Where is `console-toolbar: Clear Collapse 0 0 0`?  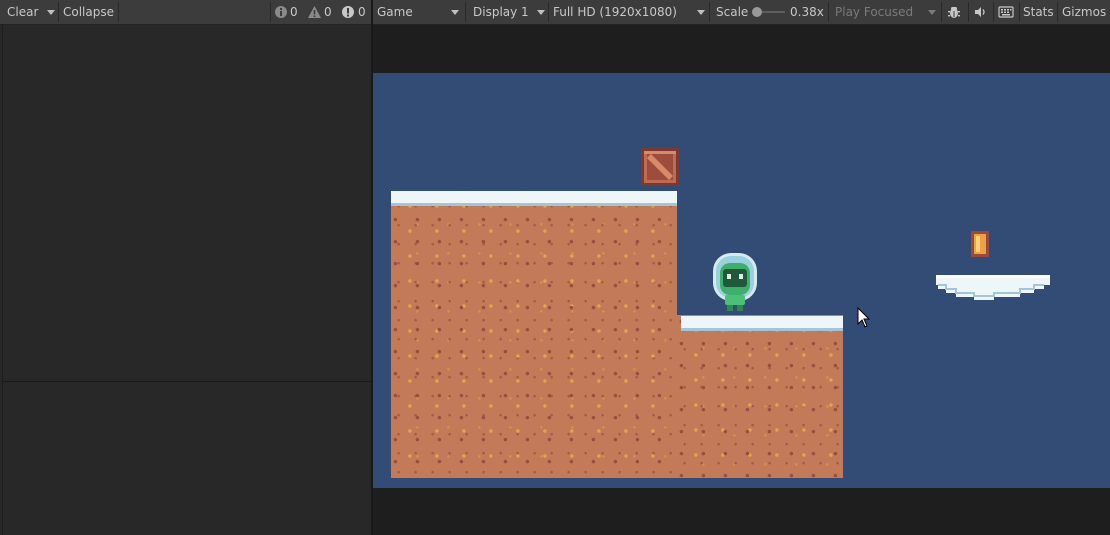
console-toolbar: Clear Collapse 0 0 0 is located at coordinates (185, 12).